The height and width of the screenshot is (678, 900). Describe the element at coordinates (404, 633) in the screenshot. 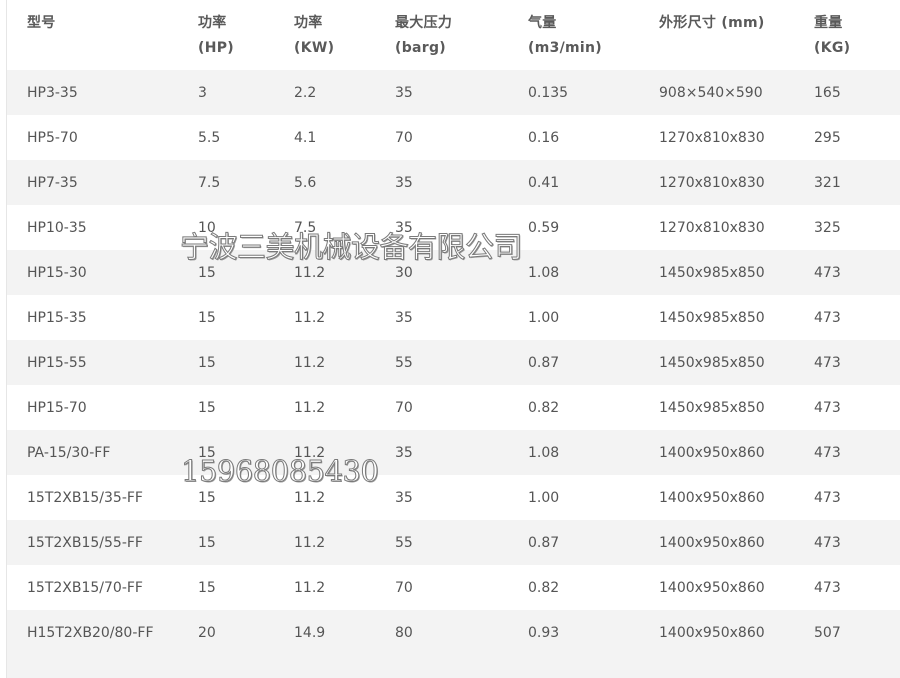

I see `cell-max-pressure: 80` at that location.